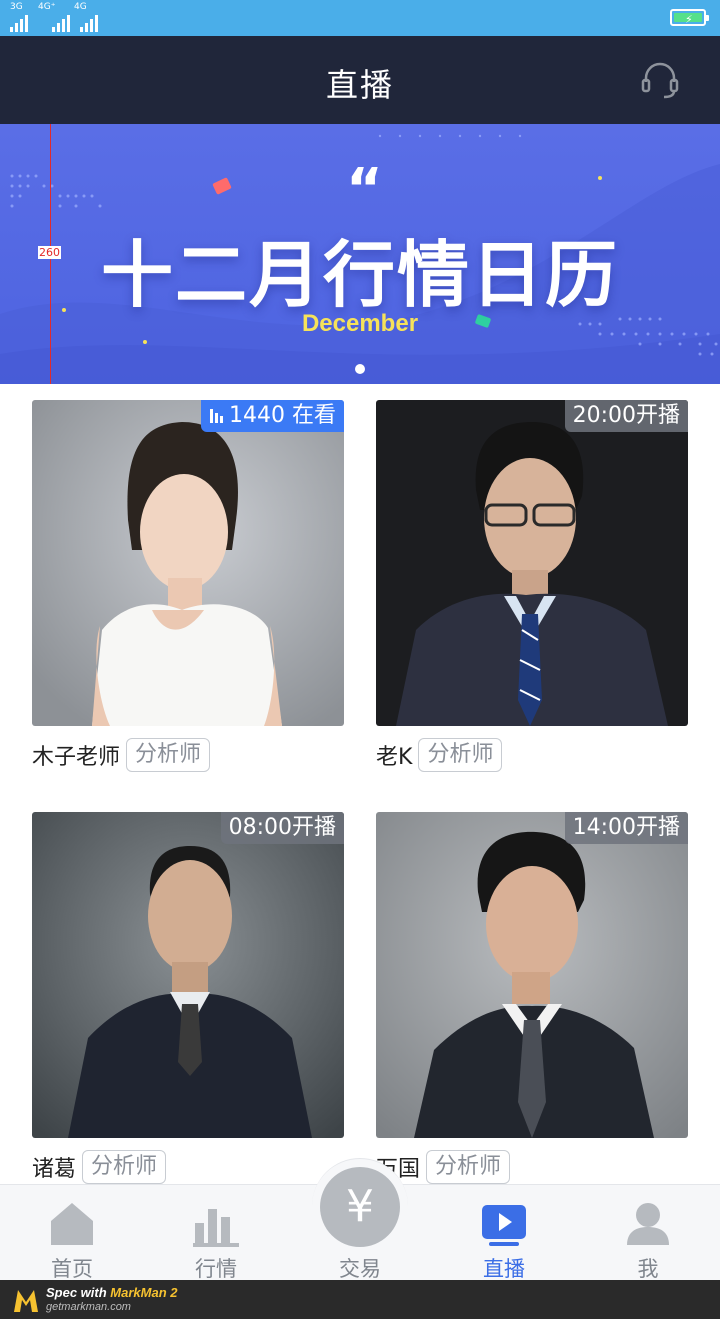 Image resolution: width=720 pixels, height=1319 pixels. What do you see at coordinates (359, 275) in the screenshot?
I see `banner-headline: 十二月行情日历` at bounding box center [359, 275].